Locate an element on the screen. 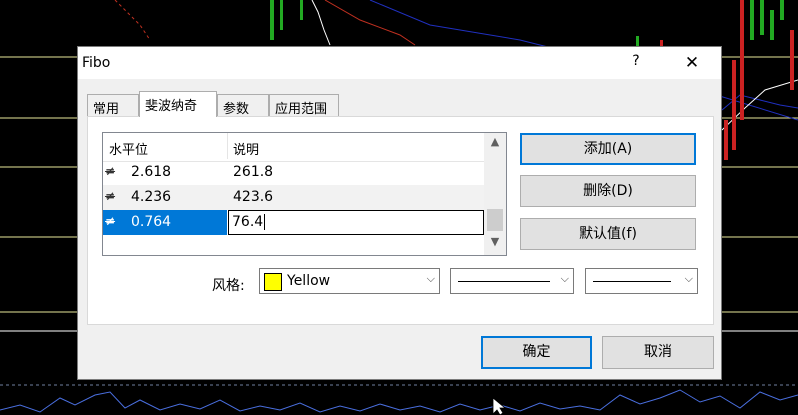 This screenshot has height=415, width=798. title-bar: Fibo ? ✕ is located at coordinates (399, 63).